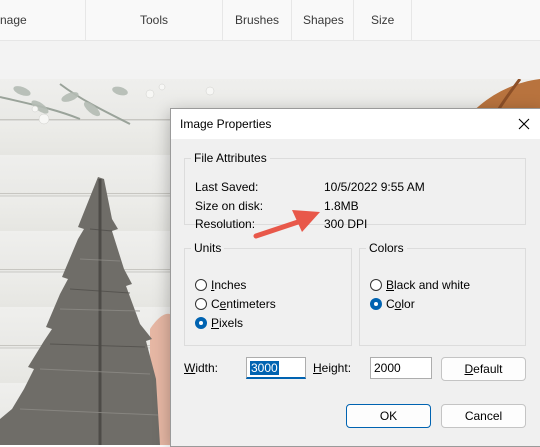  I want to click on close-icon, so click(524, 124).